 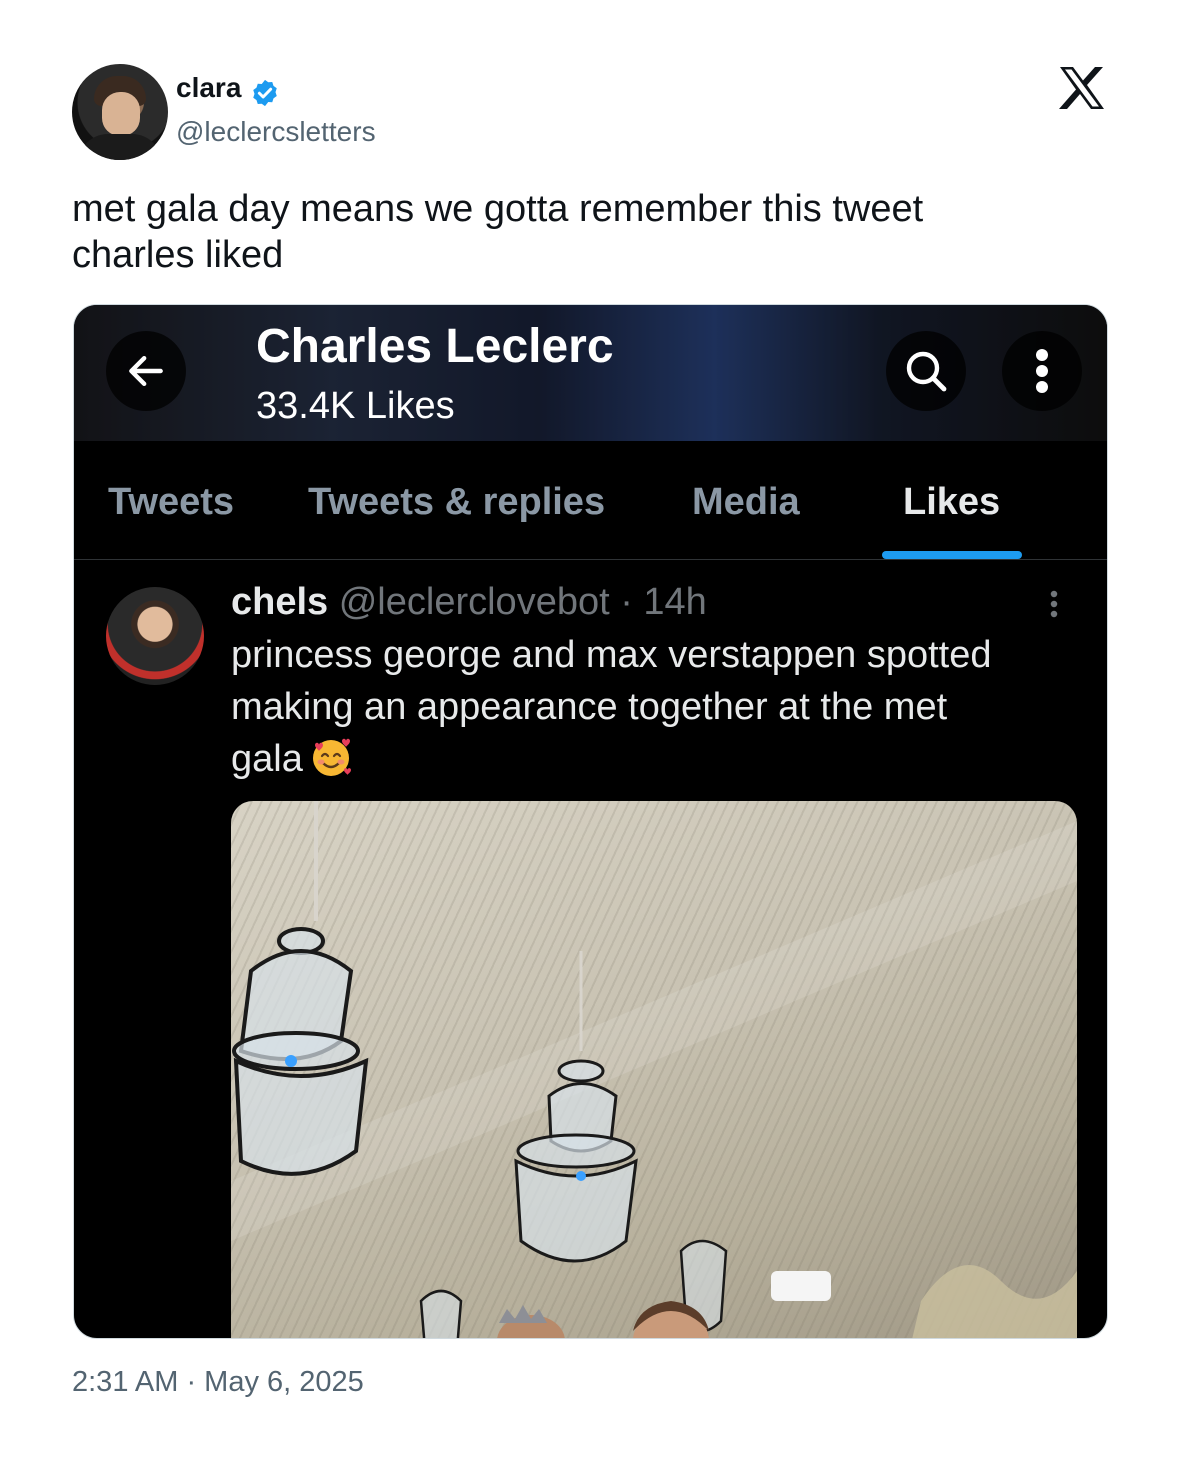 I want to click on active-tab-indicator, so click(x=952, y=555).